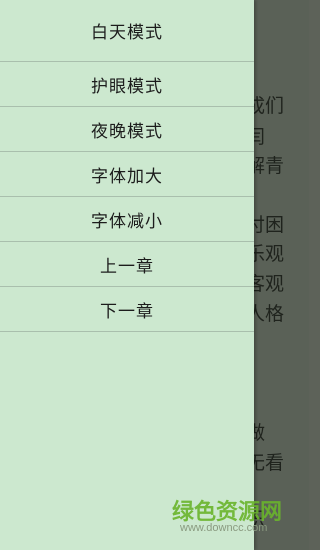 This screenshot has width=320, height=550. What do you see at coordinates (127, 264) in the screenshot?
I see `menu-item-previous-chapter: 上一章` at bounding box center [127, 264].